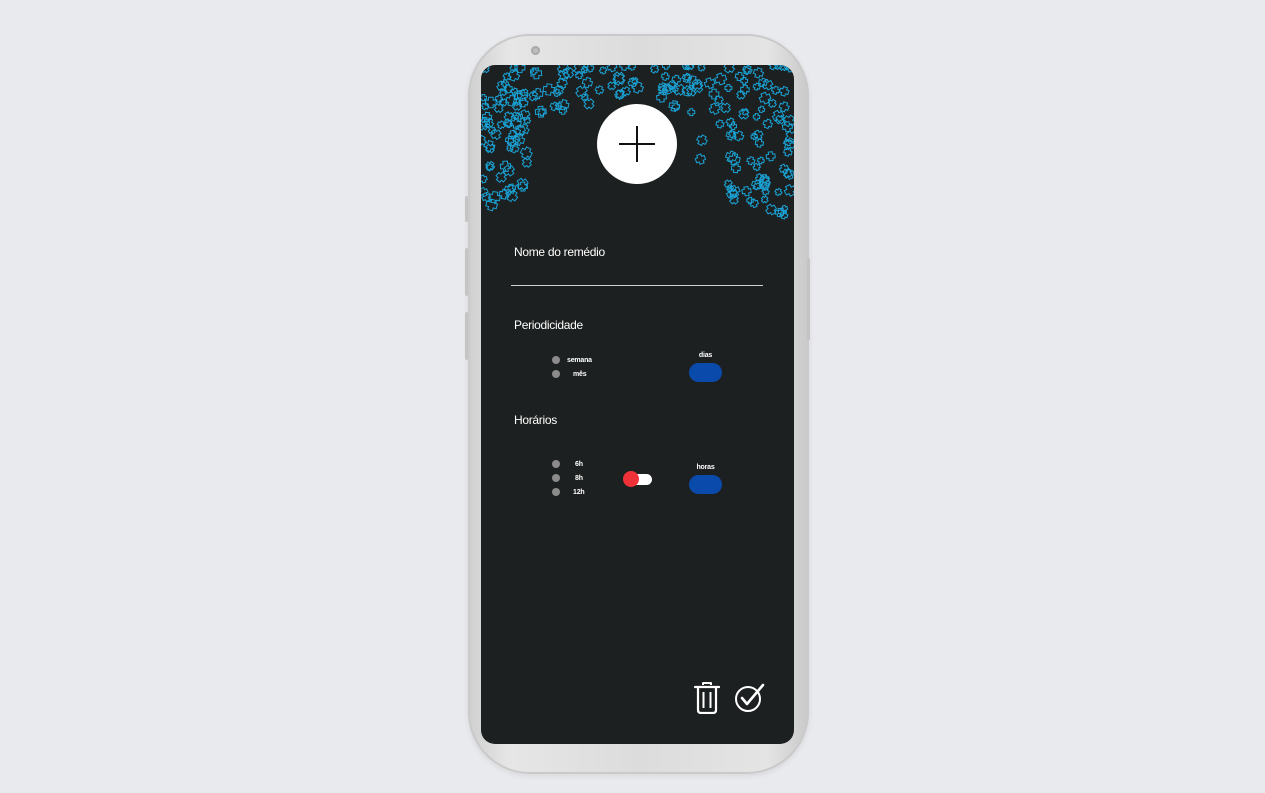  I want to click on periodicity-label: Periodicidade, so click(548, 325).